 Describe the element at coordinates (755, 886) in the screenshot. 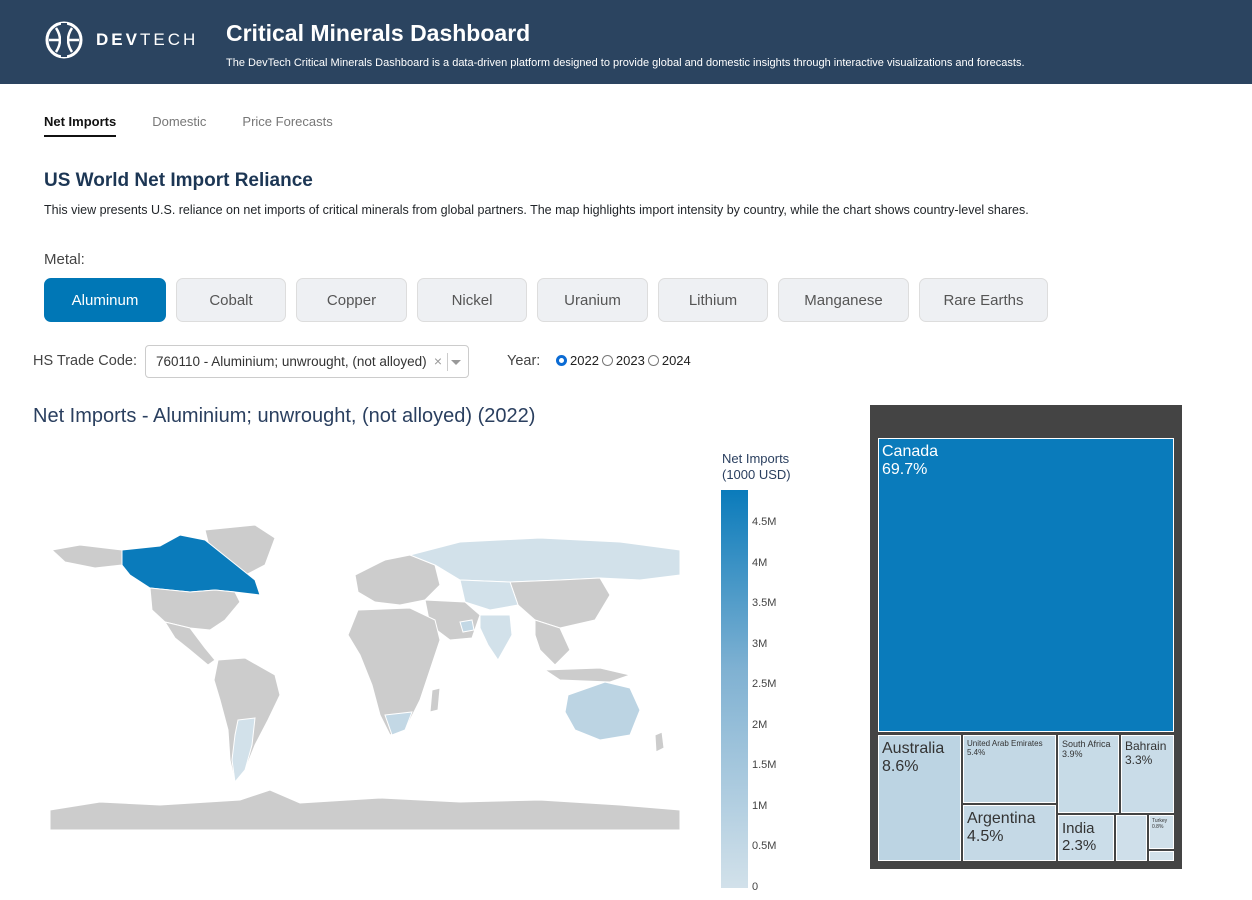

I see `colorbar-tick-label: 0` at that location.